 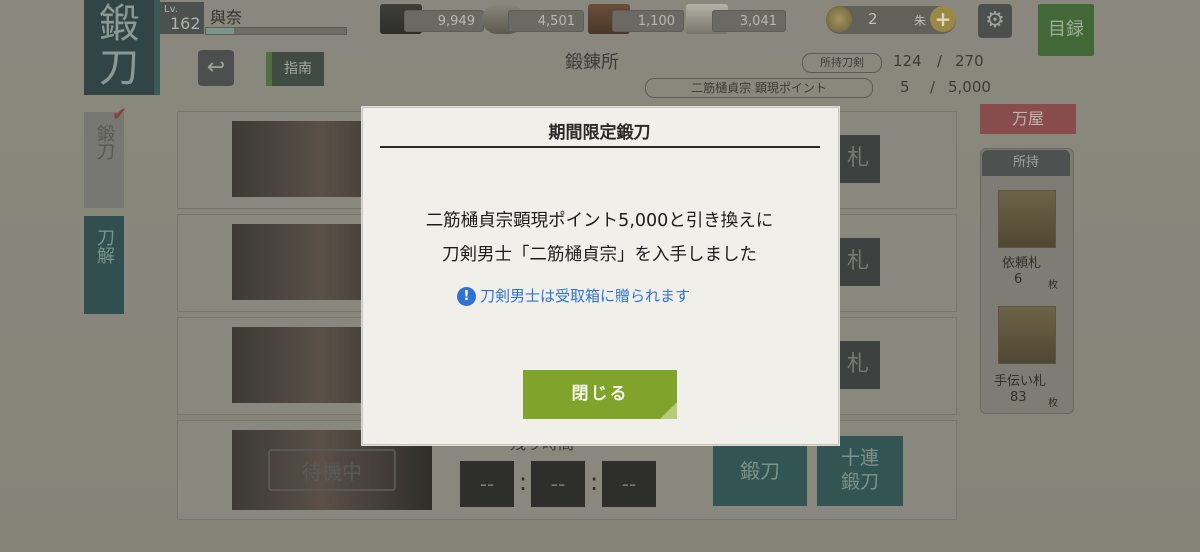 I want to click on dialog-divider, so click(x=600, y=147).